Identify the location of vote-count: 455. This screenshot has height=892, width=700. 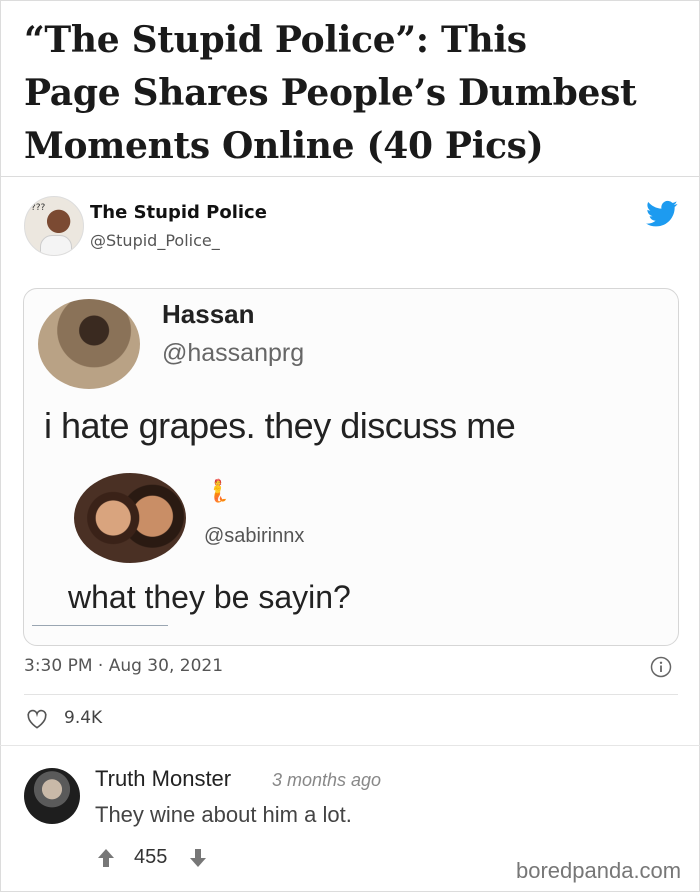
(151, 857).